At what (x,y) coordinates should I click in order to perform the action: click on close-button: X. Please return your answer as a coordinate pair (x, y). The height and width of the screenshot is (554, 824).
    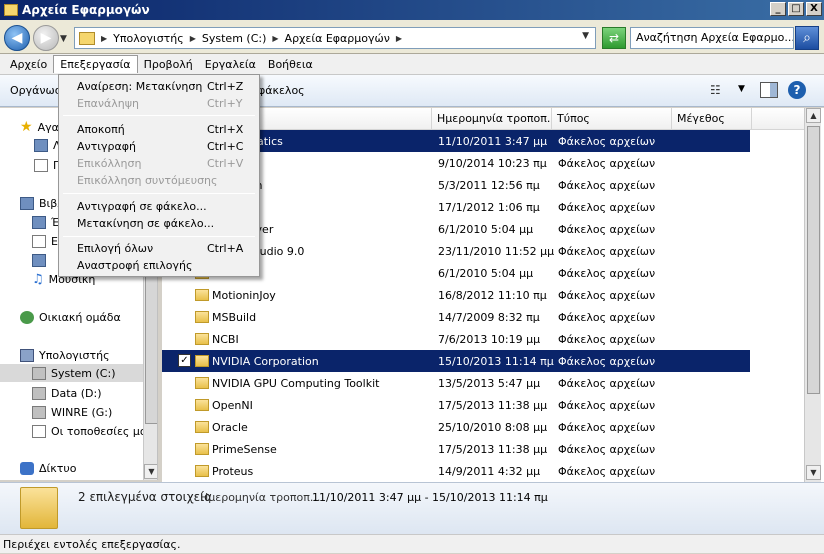
    Looking at the image, I should click on (814, 9).